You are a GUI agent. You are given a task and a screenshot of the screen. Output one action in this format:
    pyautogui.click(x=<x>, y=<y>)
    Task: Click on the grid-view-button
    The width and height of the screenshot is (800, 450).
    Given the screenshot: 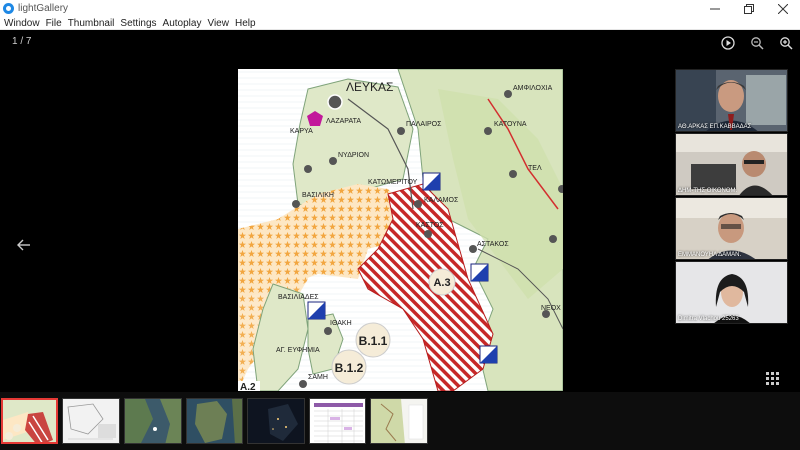 What is the action you would take?
    pyautogui.click(x=773, y=379)
    